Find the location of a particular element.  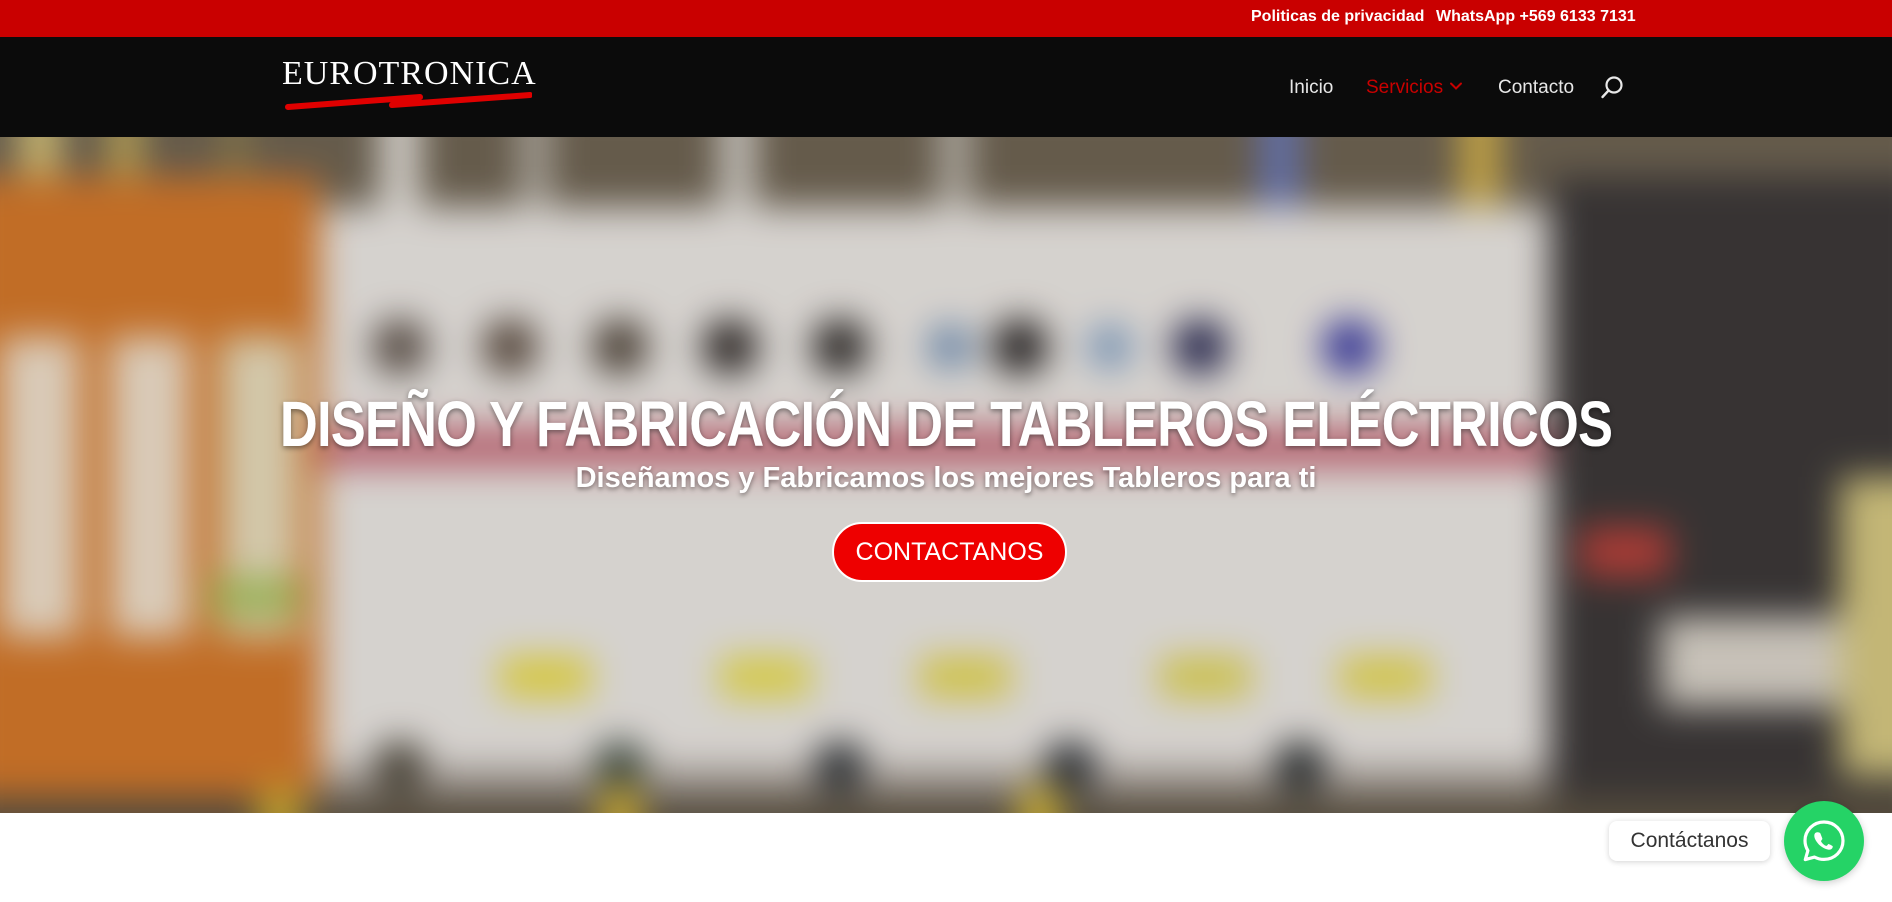

whatsapp-icon is located at coordinates (1824, 841).